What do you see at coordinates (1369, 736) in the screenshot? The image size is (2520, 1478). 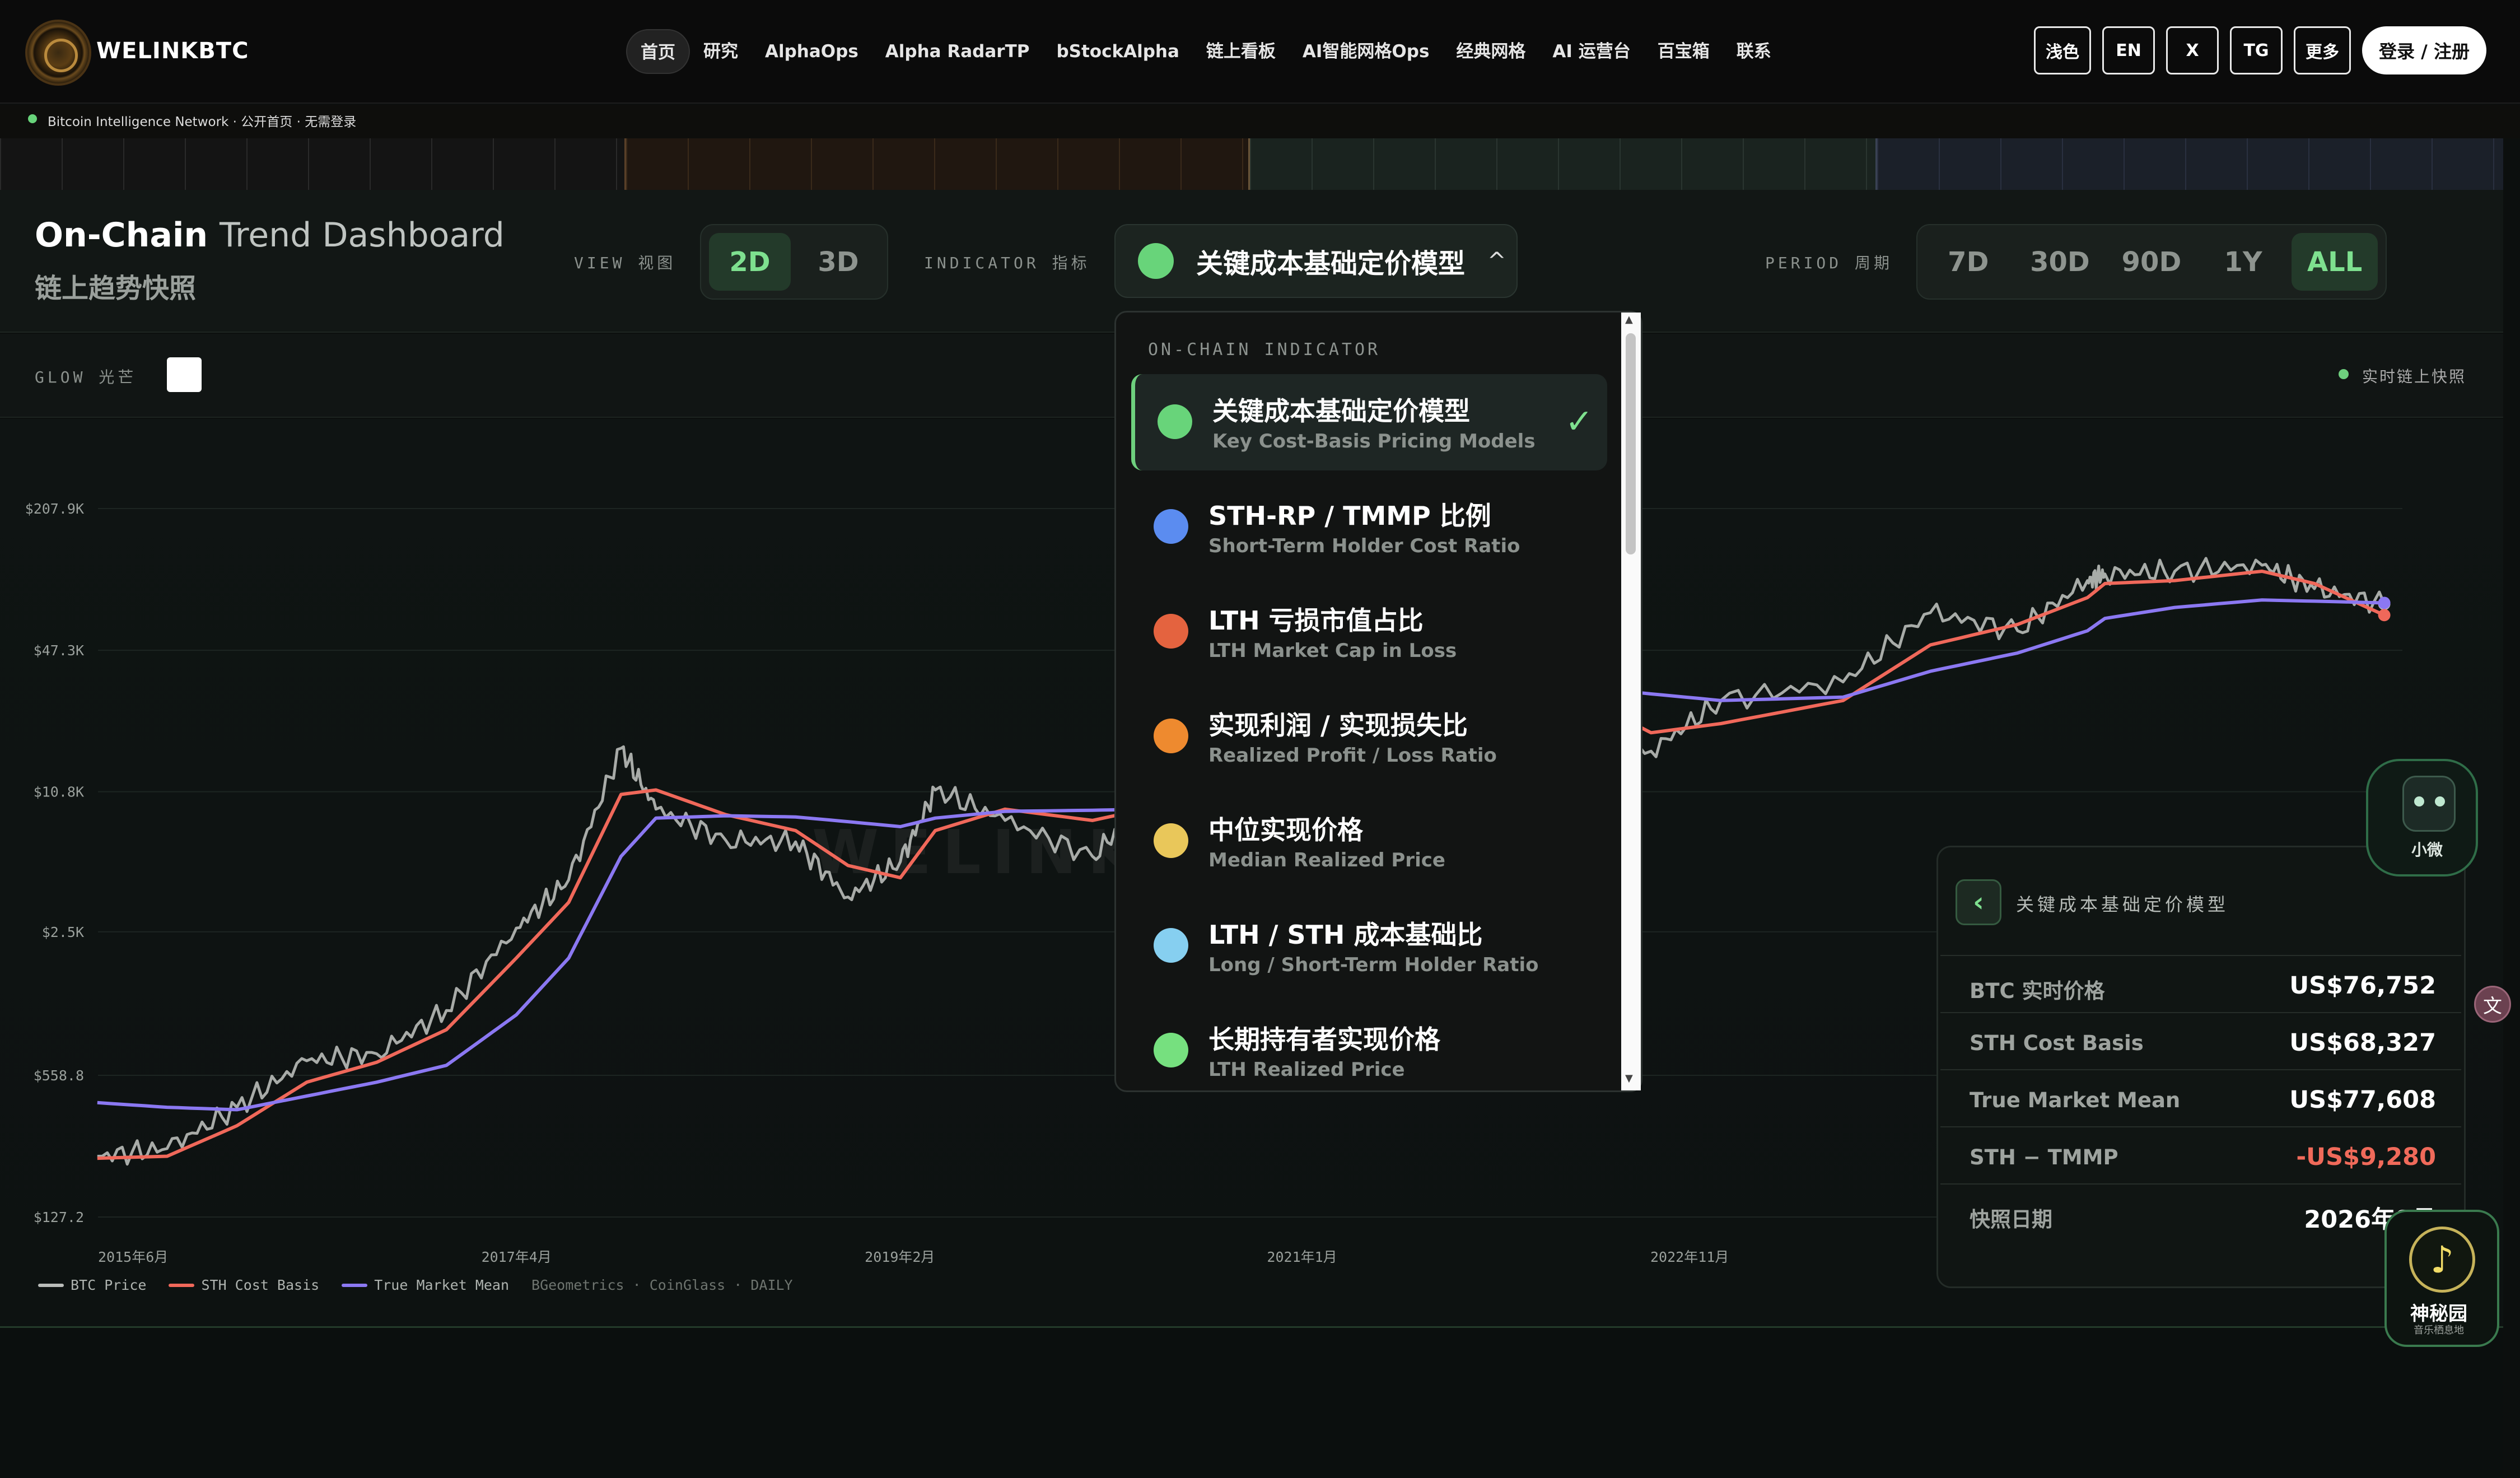 I see `dropdown-item: 实现利润 / 实现损失比 Realized Profit / Loss Ratio` at bounding box center [1369, 736].